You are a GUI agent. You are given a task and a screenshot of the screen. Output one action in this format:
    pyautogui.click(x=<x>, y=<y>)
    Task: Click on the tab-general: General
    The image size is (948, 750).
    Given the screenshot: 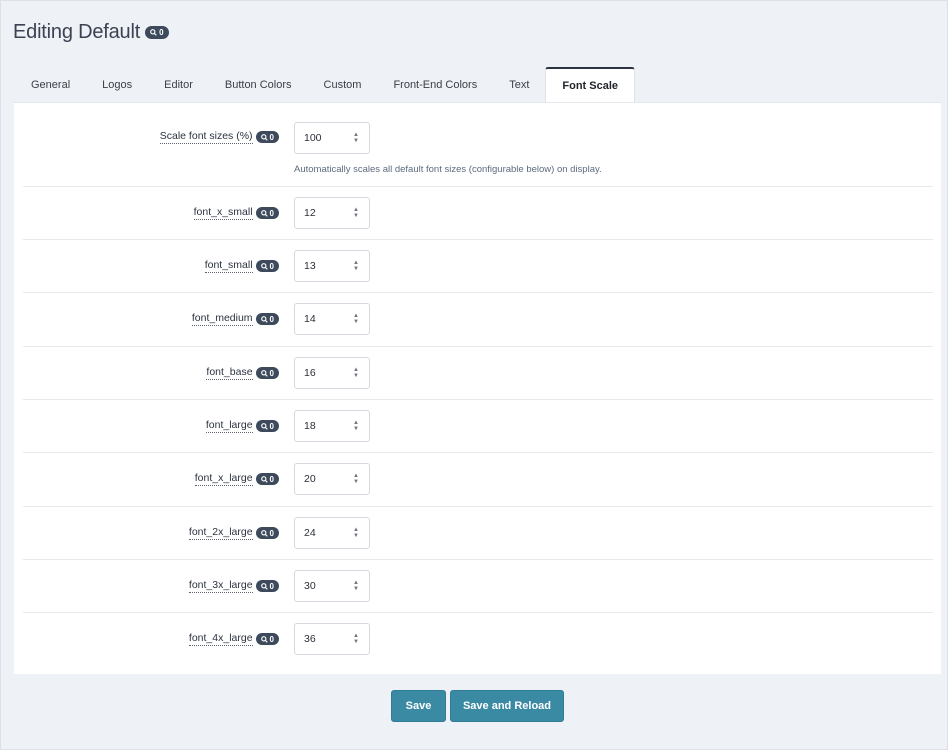 What is the action you would take?
    pyautogui.click(x=50, y=85)
    